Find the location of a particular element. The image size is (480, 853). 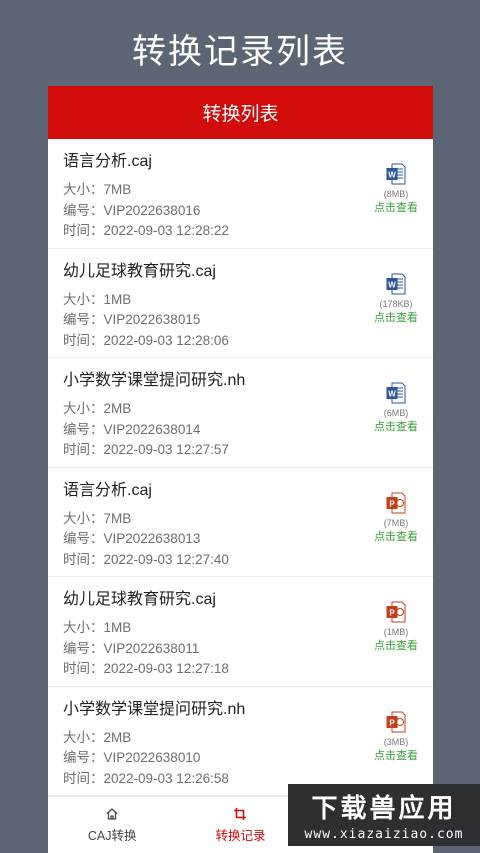

output-file: W (6MB) 点击查看 is located at coordinates (396, 408).